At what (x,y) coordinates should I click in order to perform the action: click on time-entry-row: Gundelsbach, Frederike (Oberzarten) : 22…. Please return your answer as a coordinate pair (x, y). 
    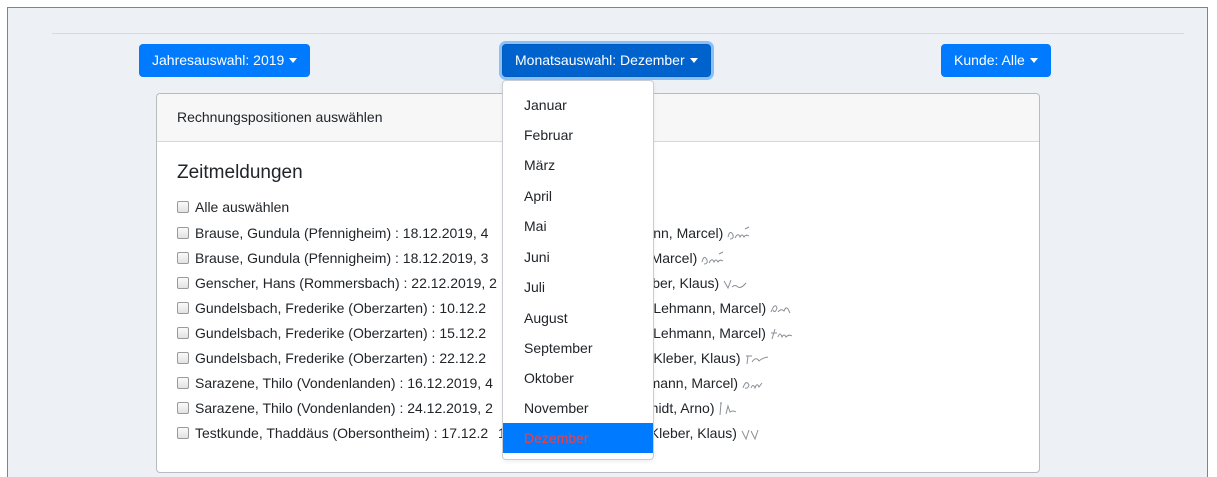
    Looking at the image, I should click on (472, 358).